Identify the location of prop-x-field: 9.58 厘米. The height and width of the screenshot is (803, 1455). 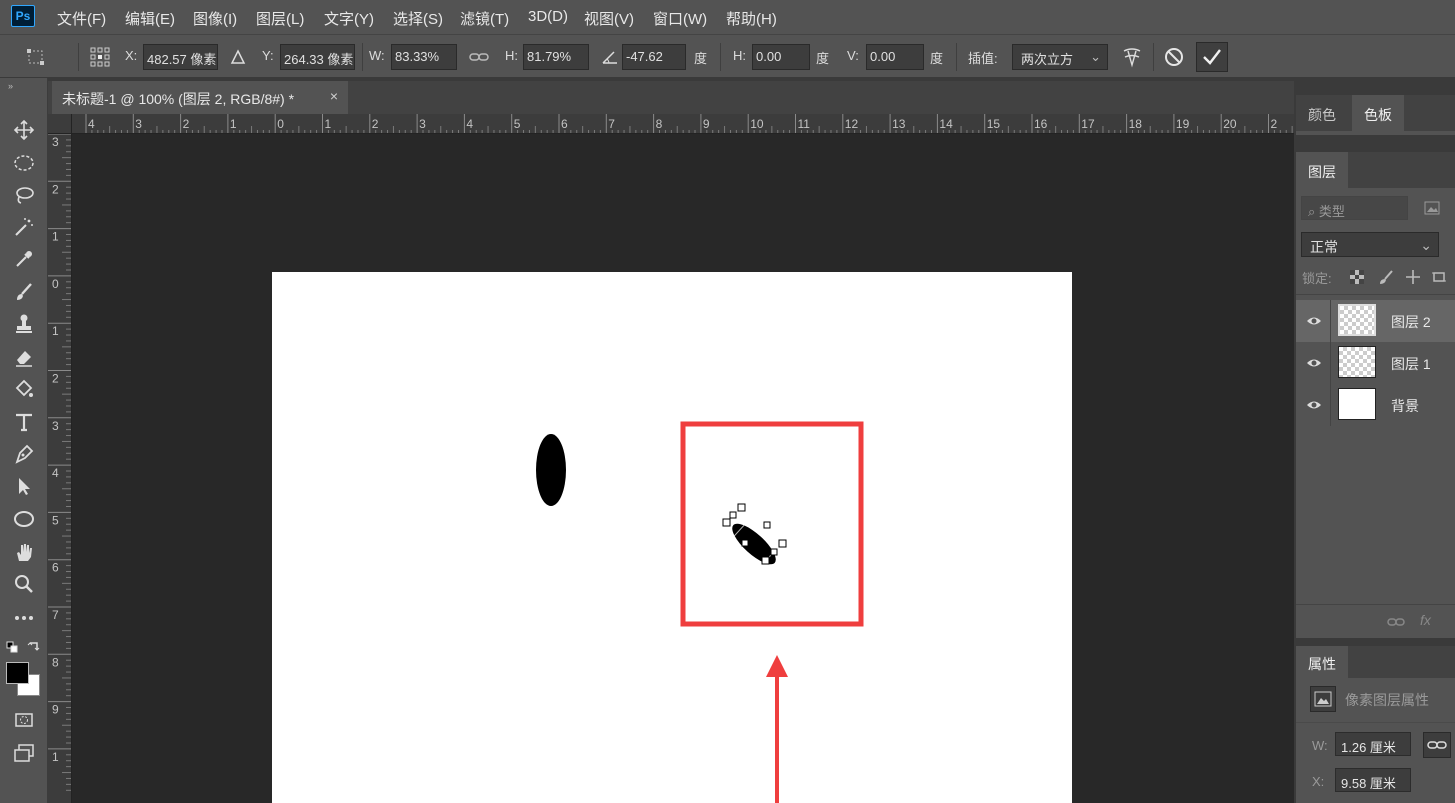
(1373, 780).